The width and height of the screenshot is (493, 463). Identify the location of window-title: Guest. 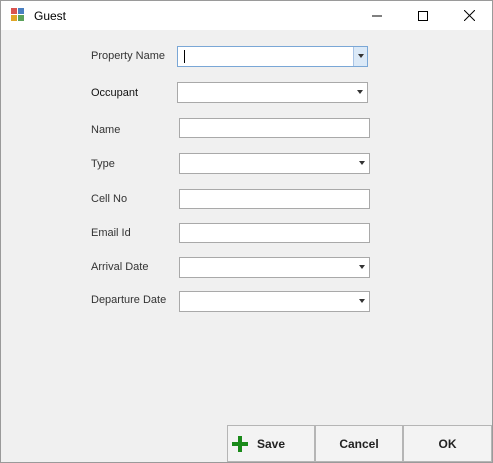
(50, 16).